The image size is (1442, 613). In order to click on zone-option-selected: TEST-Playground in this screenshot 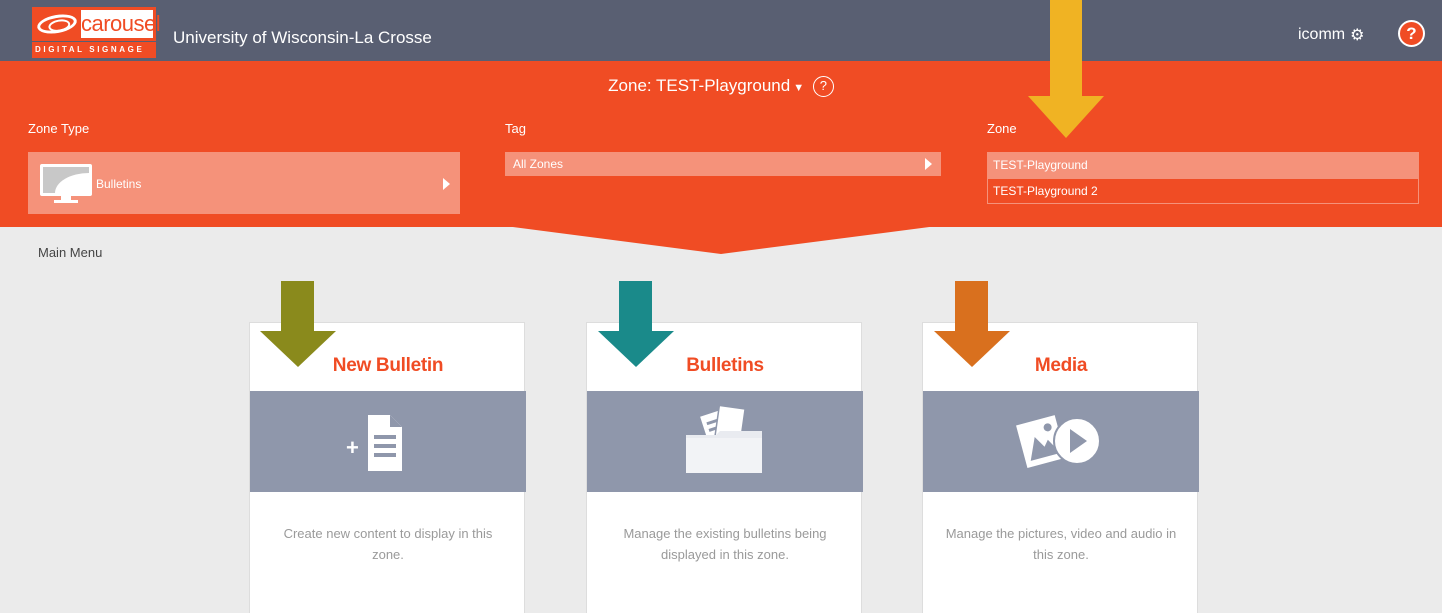, I will do `click(1203, 165)`.